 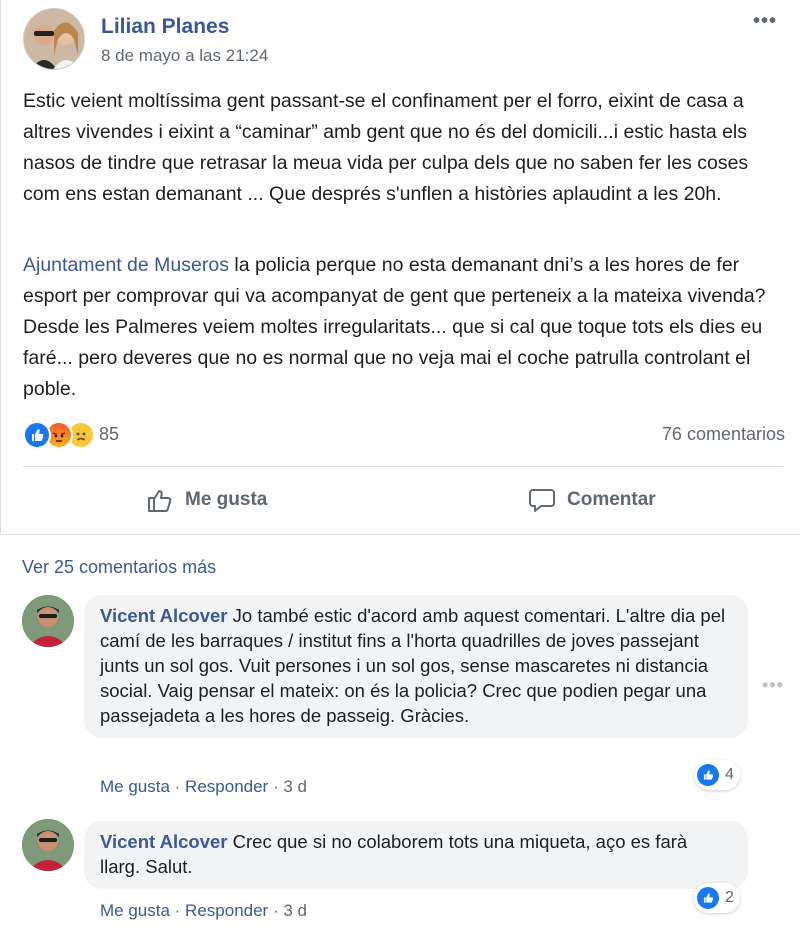 I want to click on comment-bubble-icon, so click(x=542, y=500).